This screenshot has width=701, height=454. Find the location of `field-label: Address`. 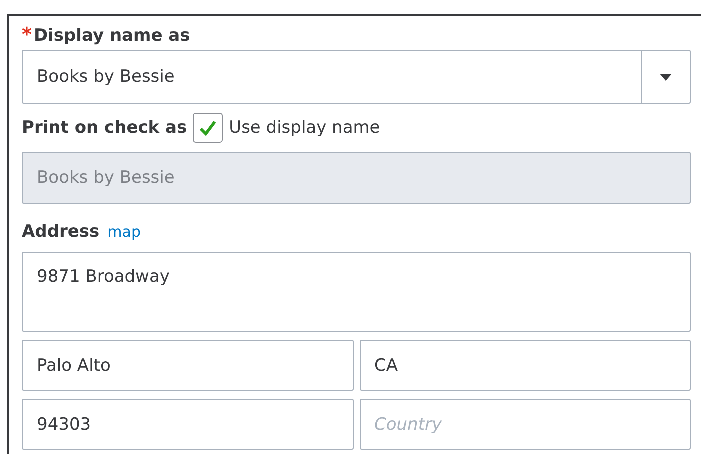

field-label: Address is located at coordinates (61, 232).